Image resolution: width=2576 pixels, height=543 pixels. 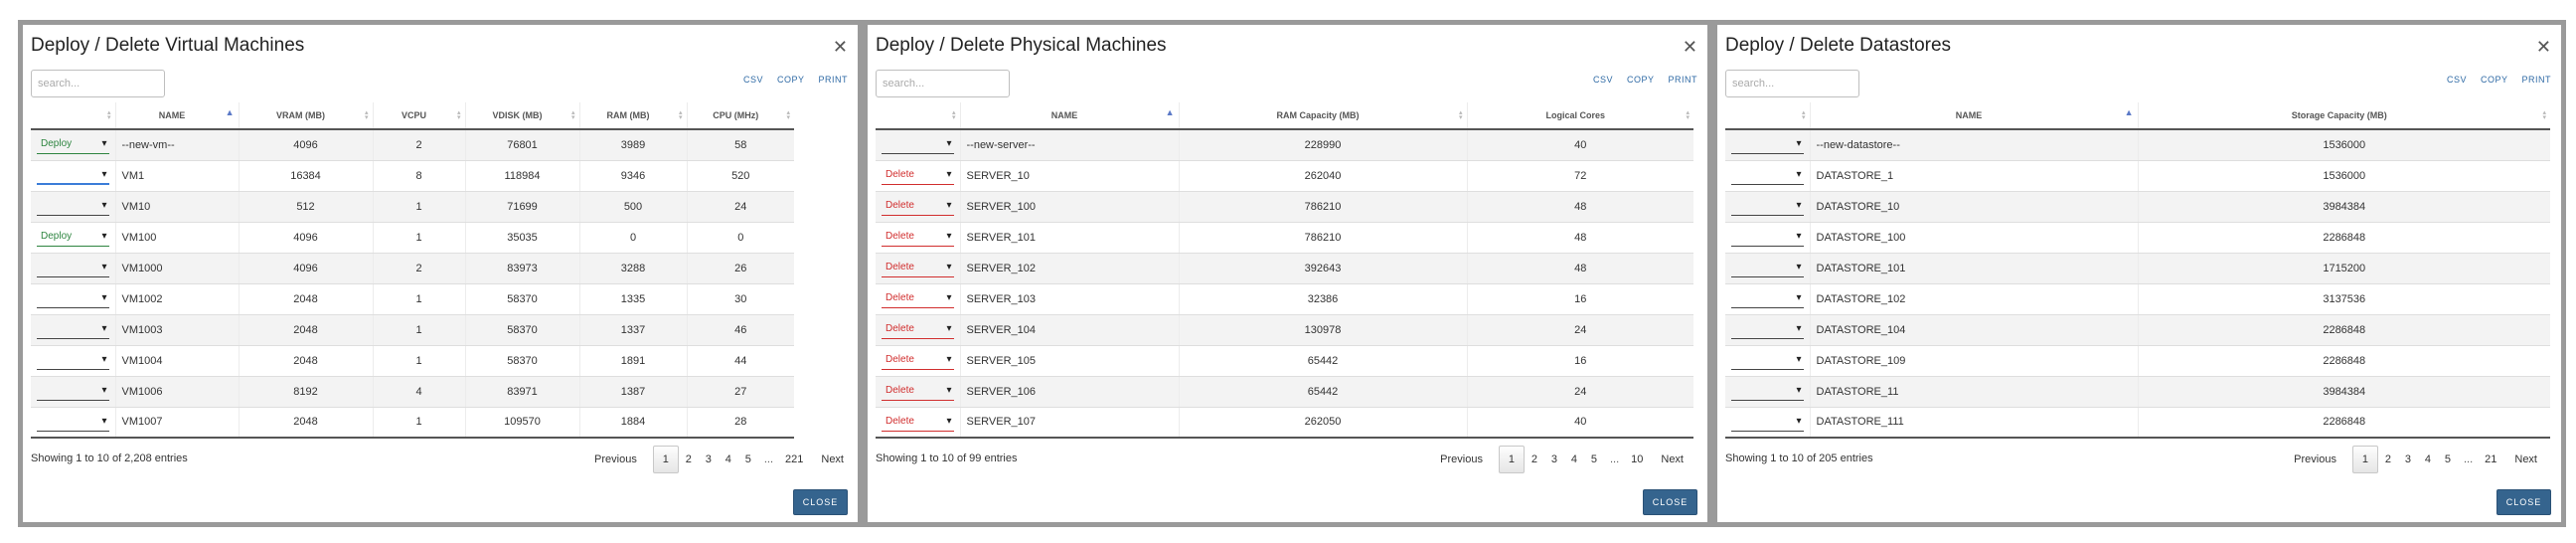 I want to click on column-header: RAM Capacity (MB) ▴ ▾, so click(x=1323, y=116).